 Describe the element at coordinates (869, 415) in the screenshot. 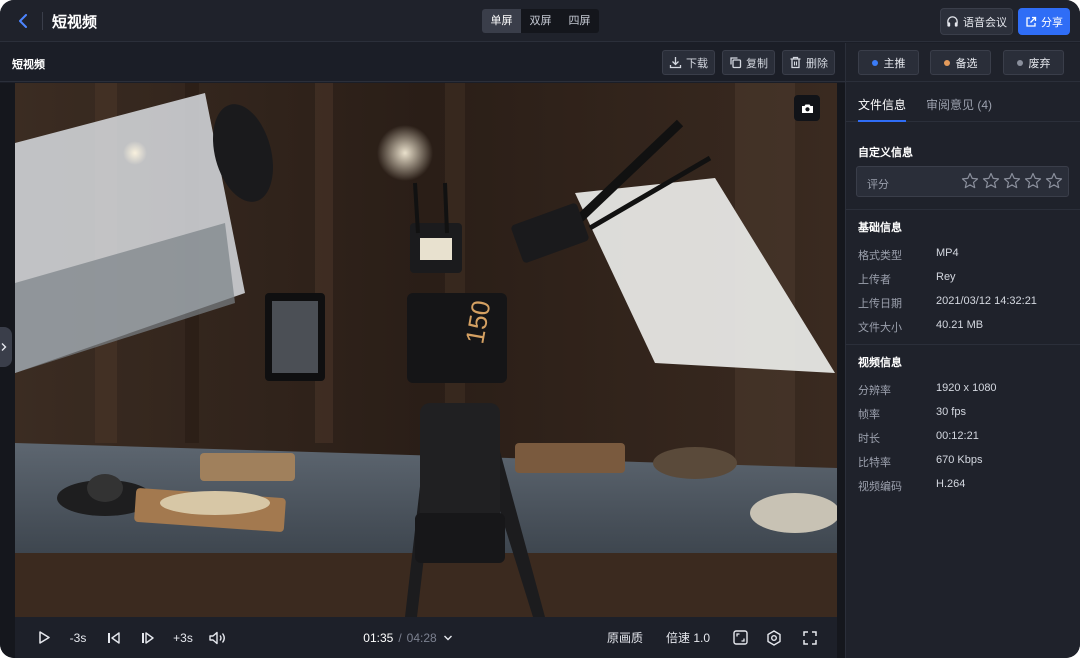

I see `info-key: 帧率` at that location.